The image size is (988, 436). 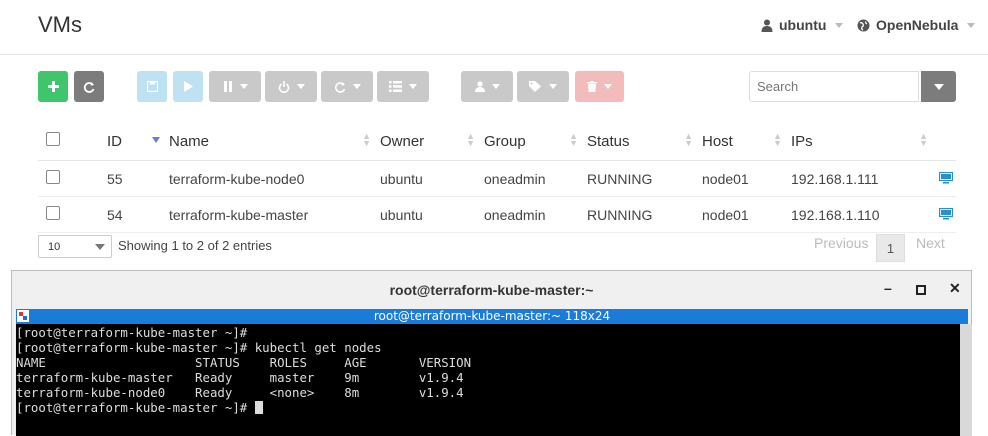 I want to click on power-menu-button, so click(x=291, y=86).